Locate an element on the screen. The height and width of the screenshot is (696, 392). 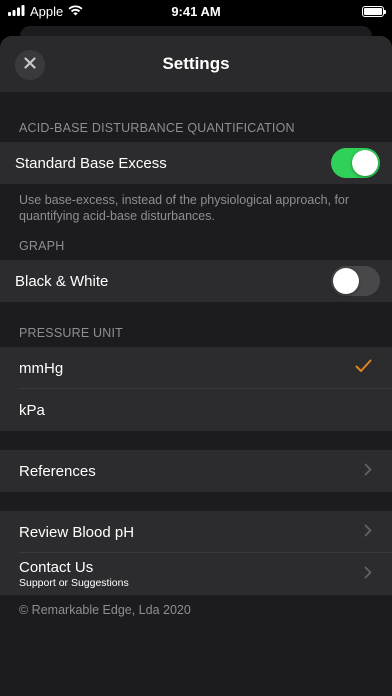
option-label: kPa is located at coordinates (32, 410).